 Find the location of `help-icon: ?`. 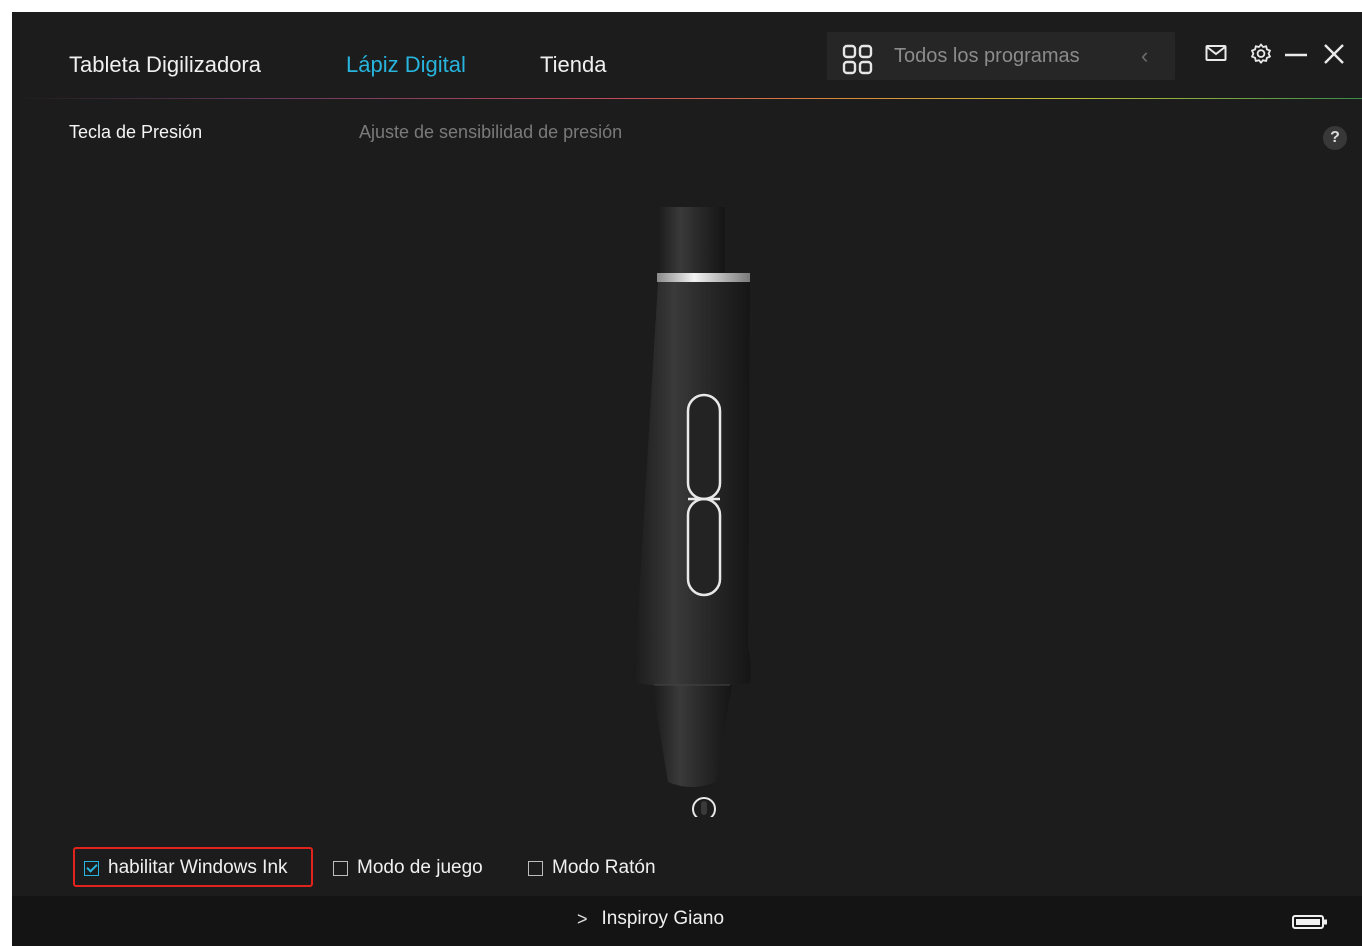

help-icon: ? is located at coordinates (1335, 138).